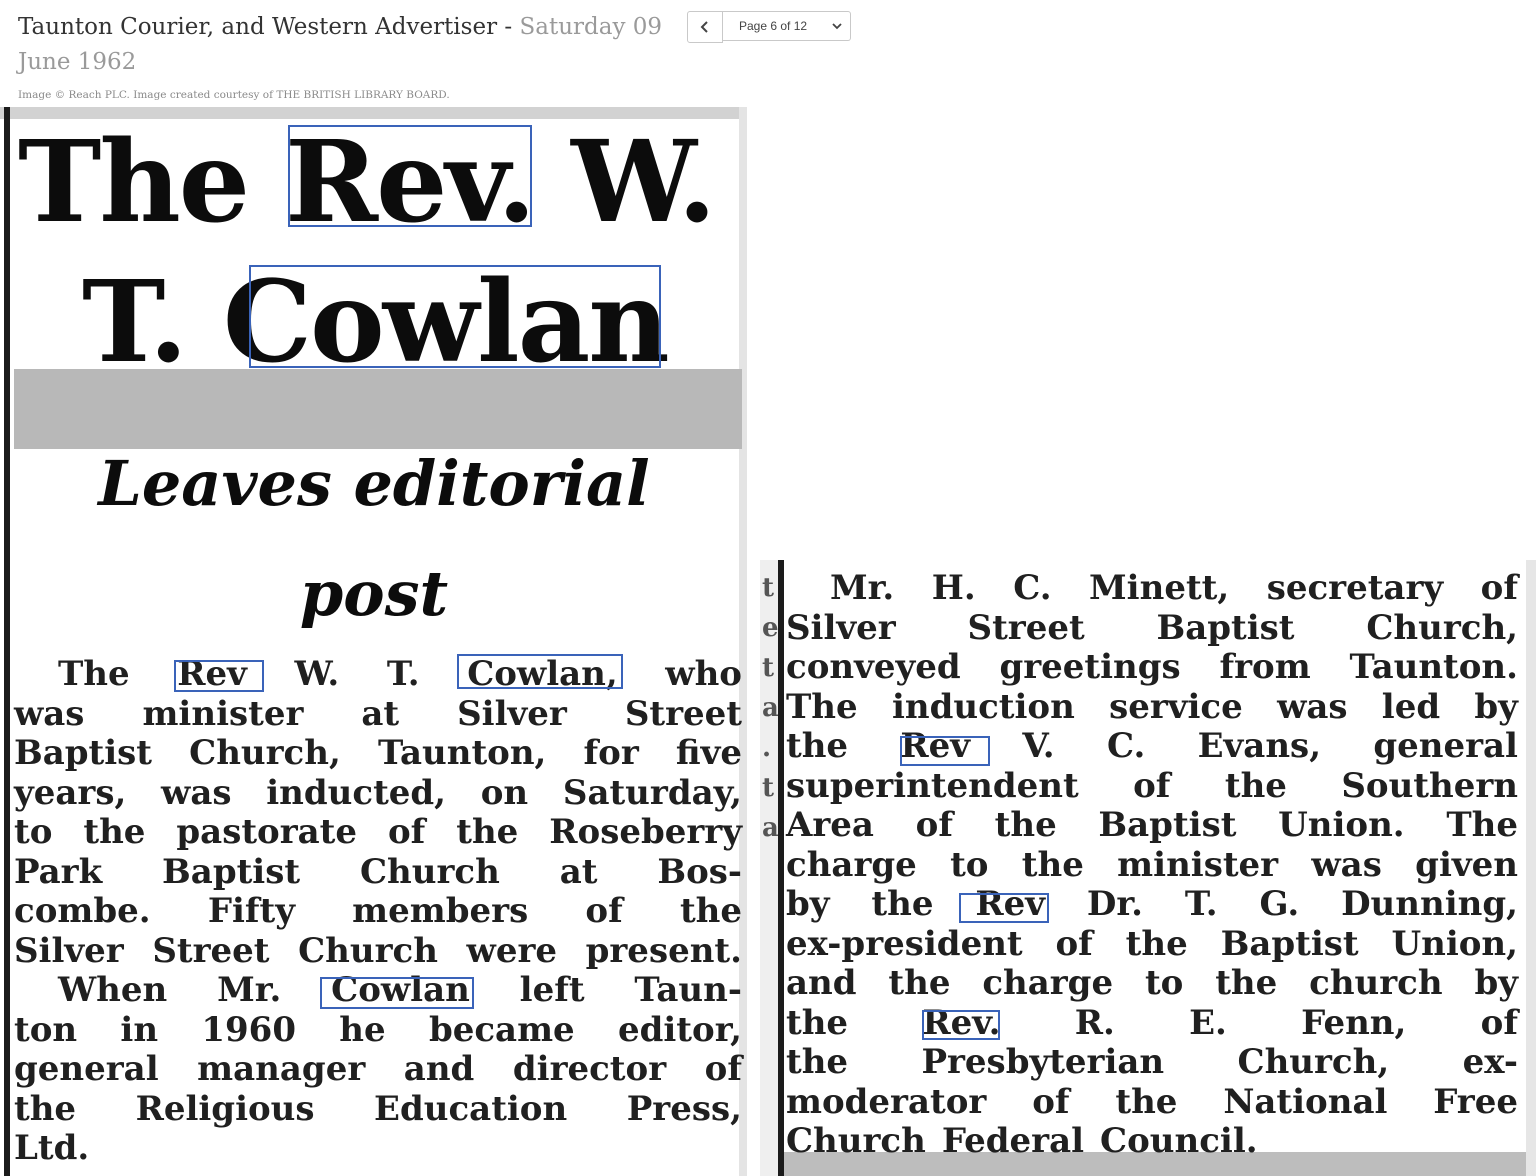 This screenshot has height=1176, width=1536. What do you see at coordinates (699, 871) in the screenshot?
I see `word: Bos-` at bounding box center [699, 871].